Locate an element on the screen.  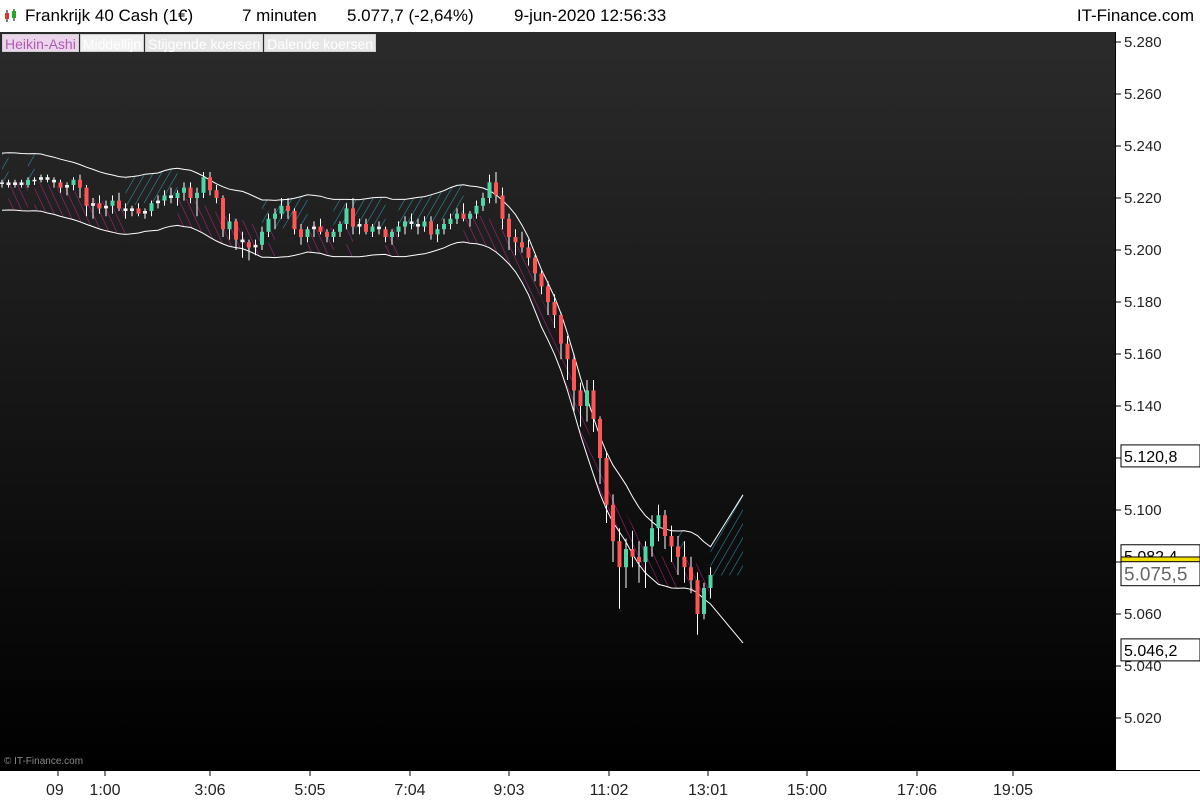
legend-dalende-koersen: Dalende koersen is located at coordinates (320, 43).